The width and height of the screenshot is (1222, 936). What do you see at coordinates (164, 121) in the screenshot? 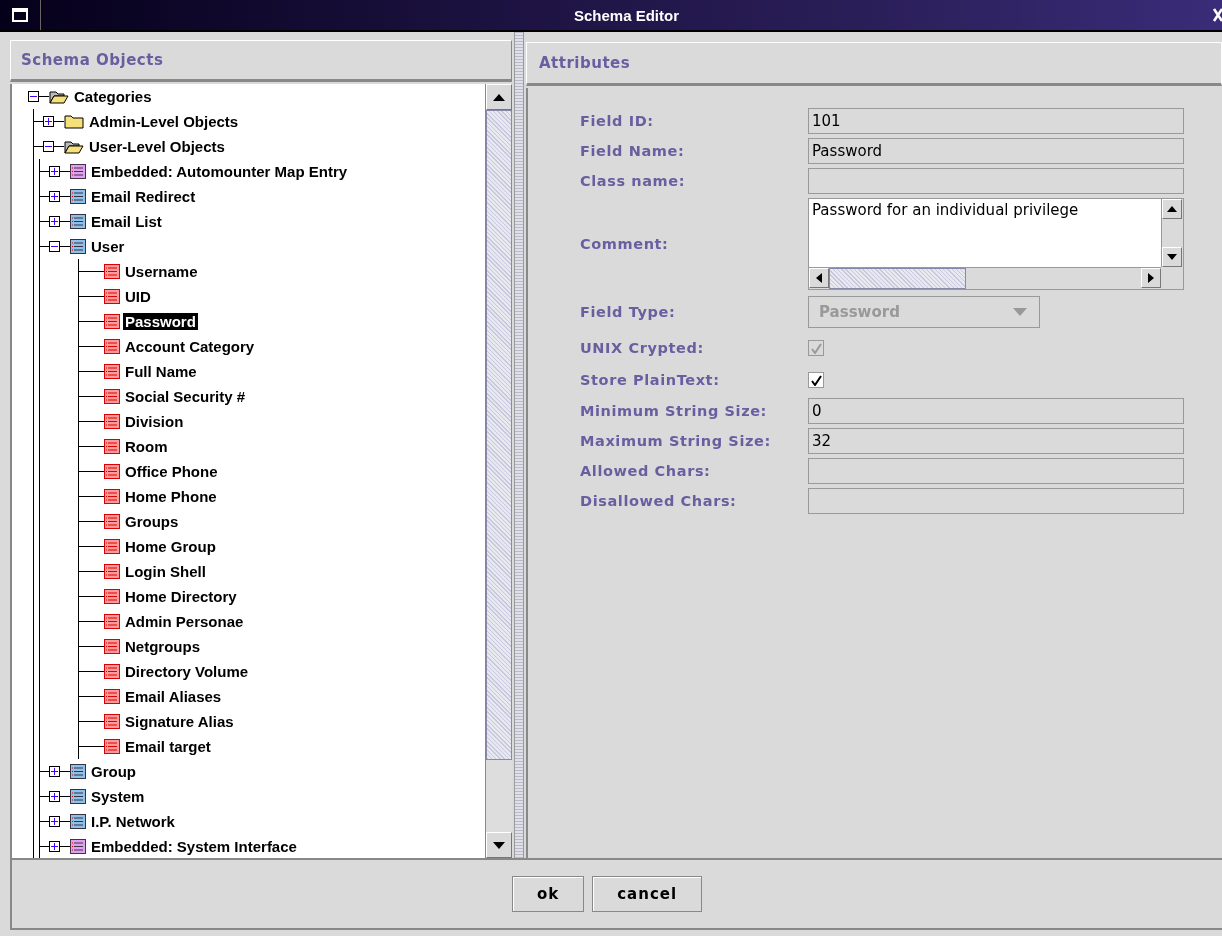
I see `tree-item: Admin-Level Objects` at bounding box center [164, 121].